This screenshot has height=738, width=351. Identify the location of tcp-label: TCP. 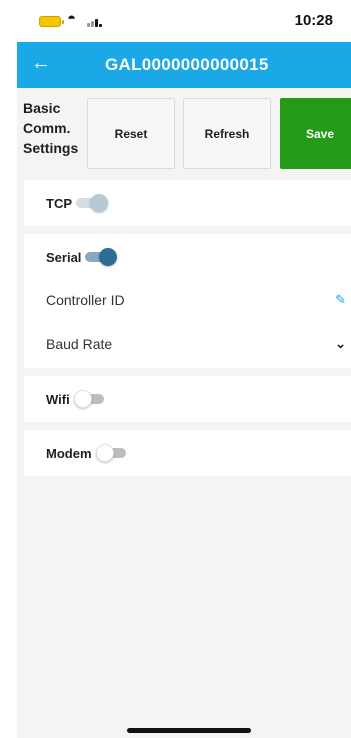
(59, 203).